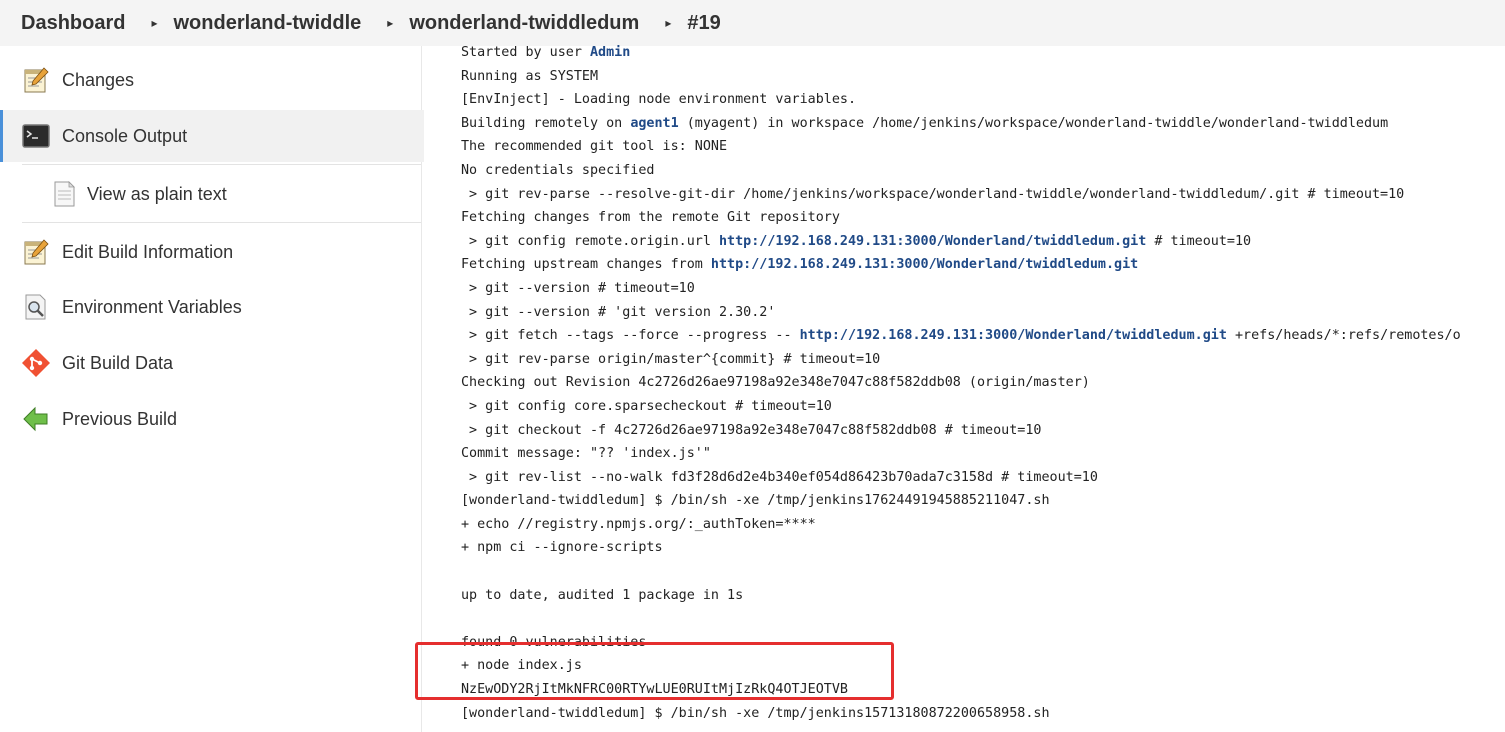  Describe the element at coordinates (594, 147) in the screenshot. I see `console-text: The recommended git tool is: NONE` at that location.